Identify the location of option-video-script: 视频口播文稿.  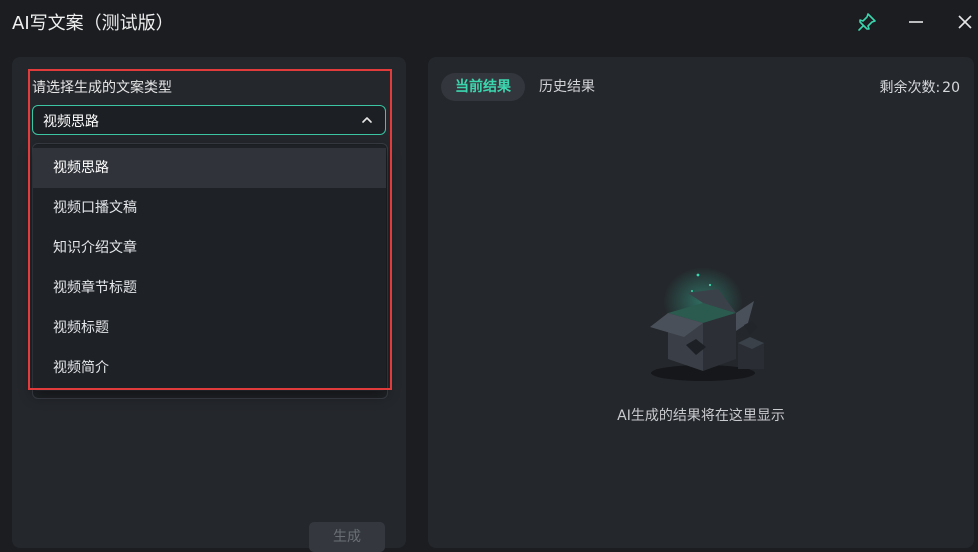
(209, 208).